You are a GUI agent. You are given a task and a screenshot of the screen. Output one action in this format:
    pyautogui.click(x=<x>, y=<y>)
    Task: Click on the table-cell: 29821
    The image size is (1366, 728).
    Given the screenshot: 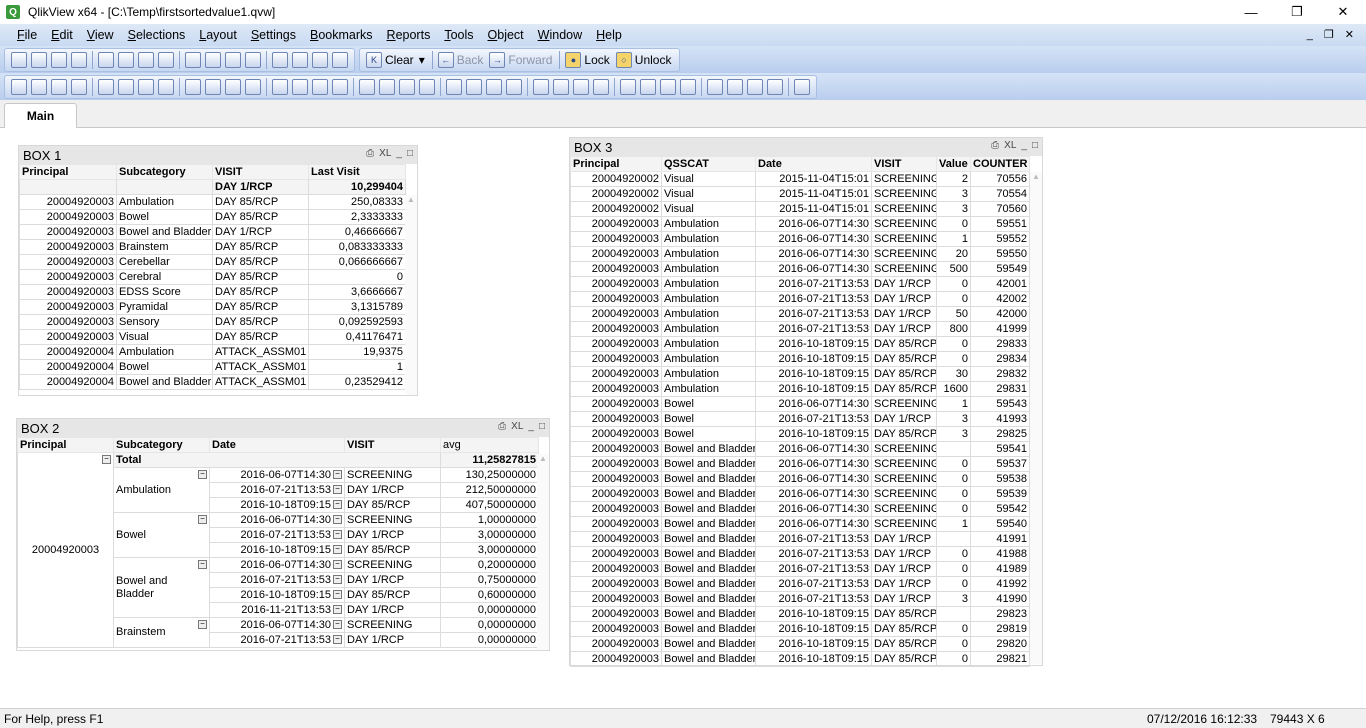 What is the action you would take?
    pyautogui.click(x=1000, y=659)
    